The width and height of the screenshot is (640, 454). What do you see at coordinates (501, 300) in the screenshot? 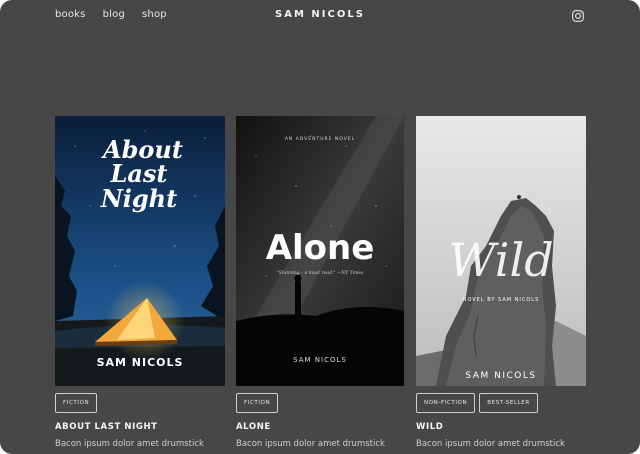
I see `cover-subtitle: NOVEL BY SAM NICOLS` at bounding box center [501, 300].